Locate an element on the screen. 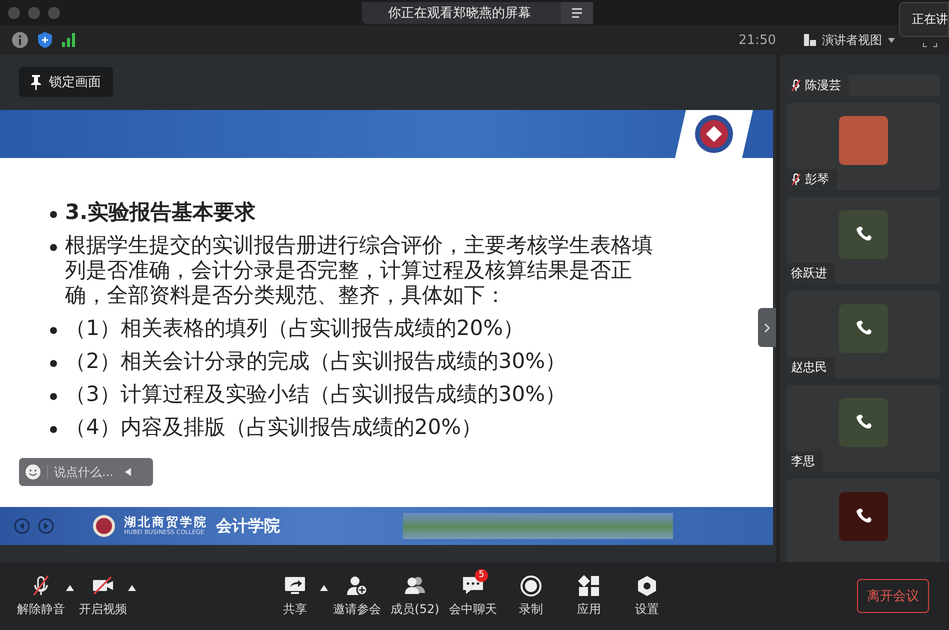 The height and width of the screenshot is (630, 949). layout-icon is located at coordinates (810, 40).